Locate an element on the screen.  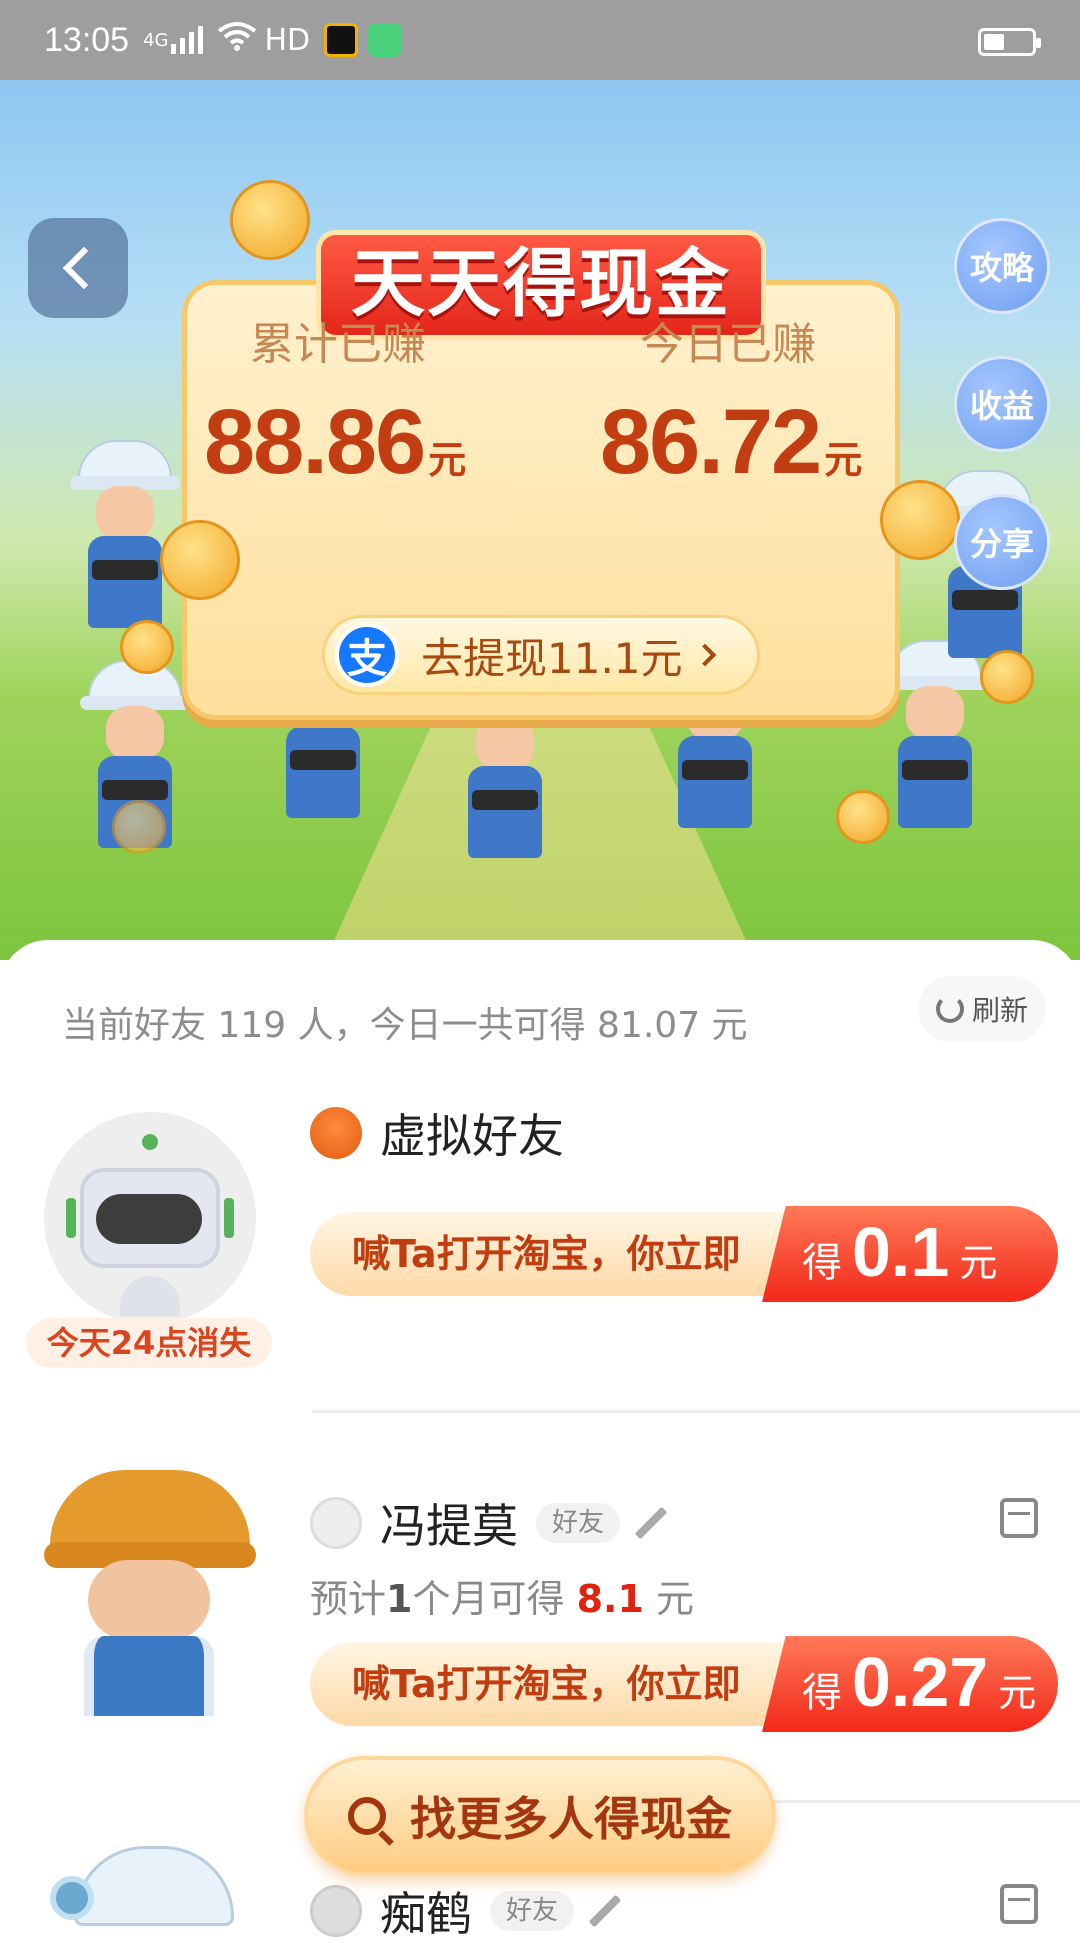
back-button is located at coordinates (78, 268).